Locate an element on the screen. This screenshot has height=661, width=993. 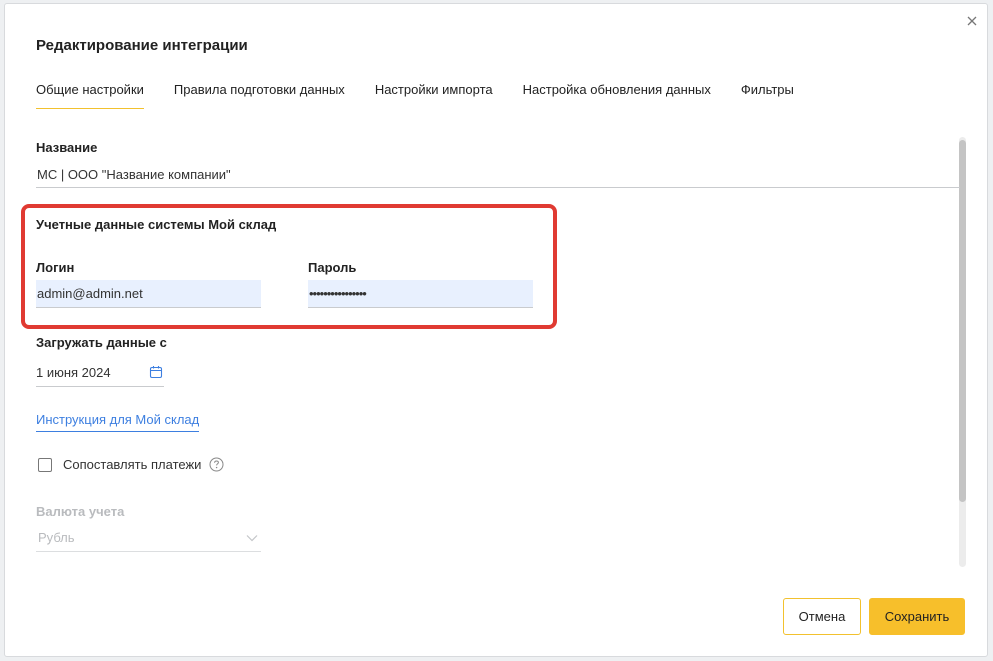
match-payments-row: Сопоставлять платежи is located at coordinates (131, 464).